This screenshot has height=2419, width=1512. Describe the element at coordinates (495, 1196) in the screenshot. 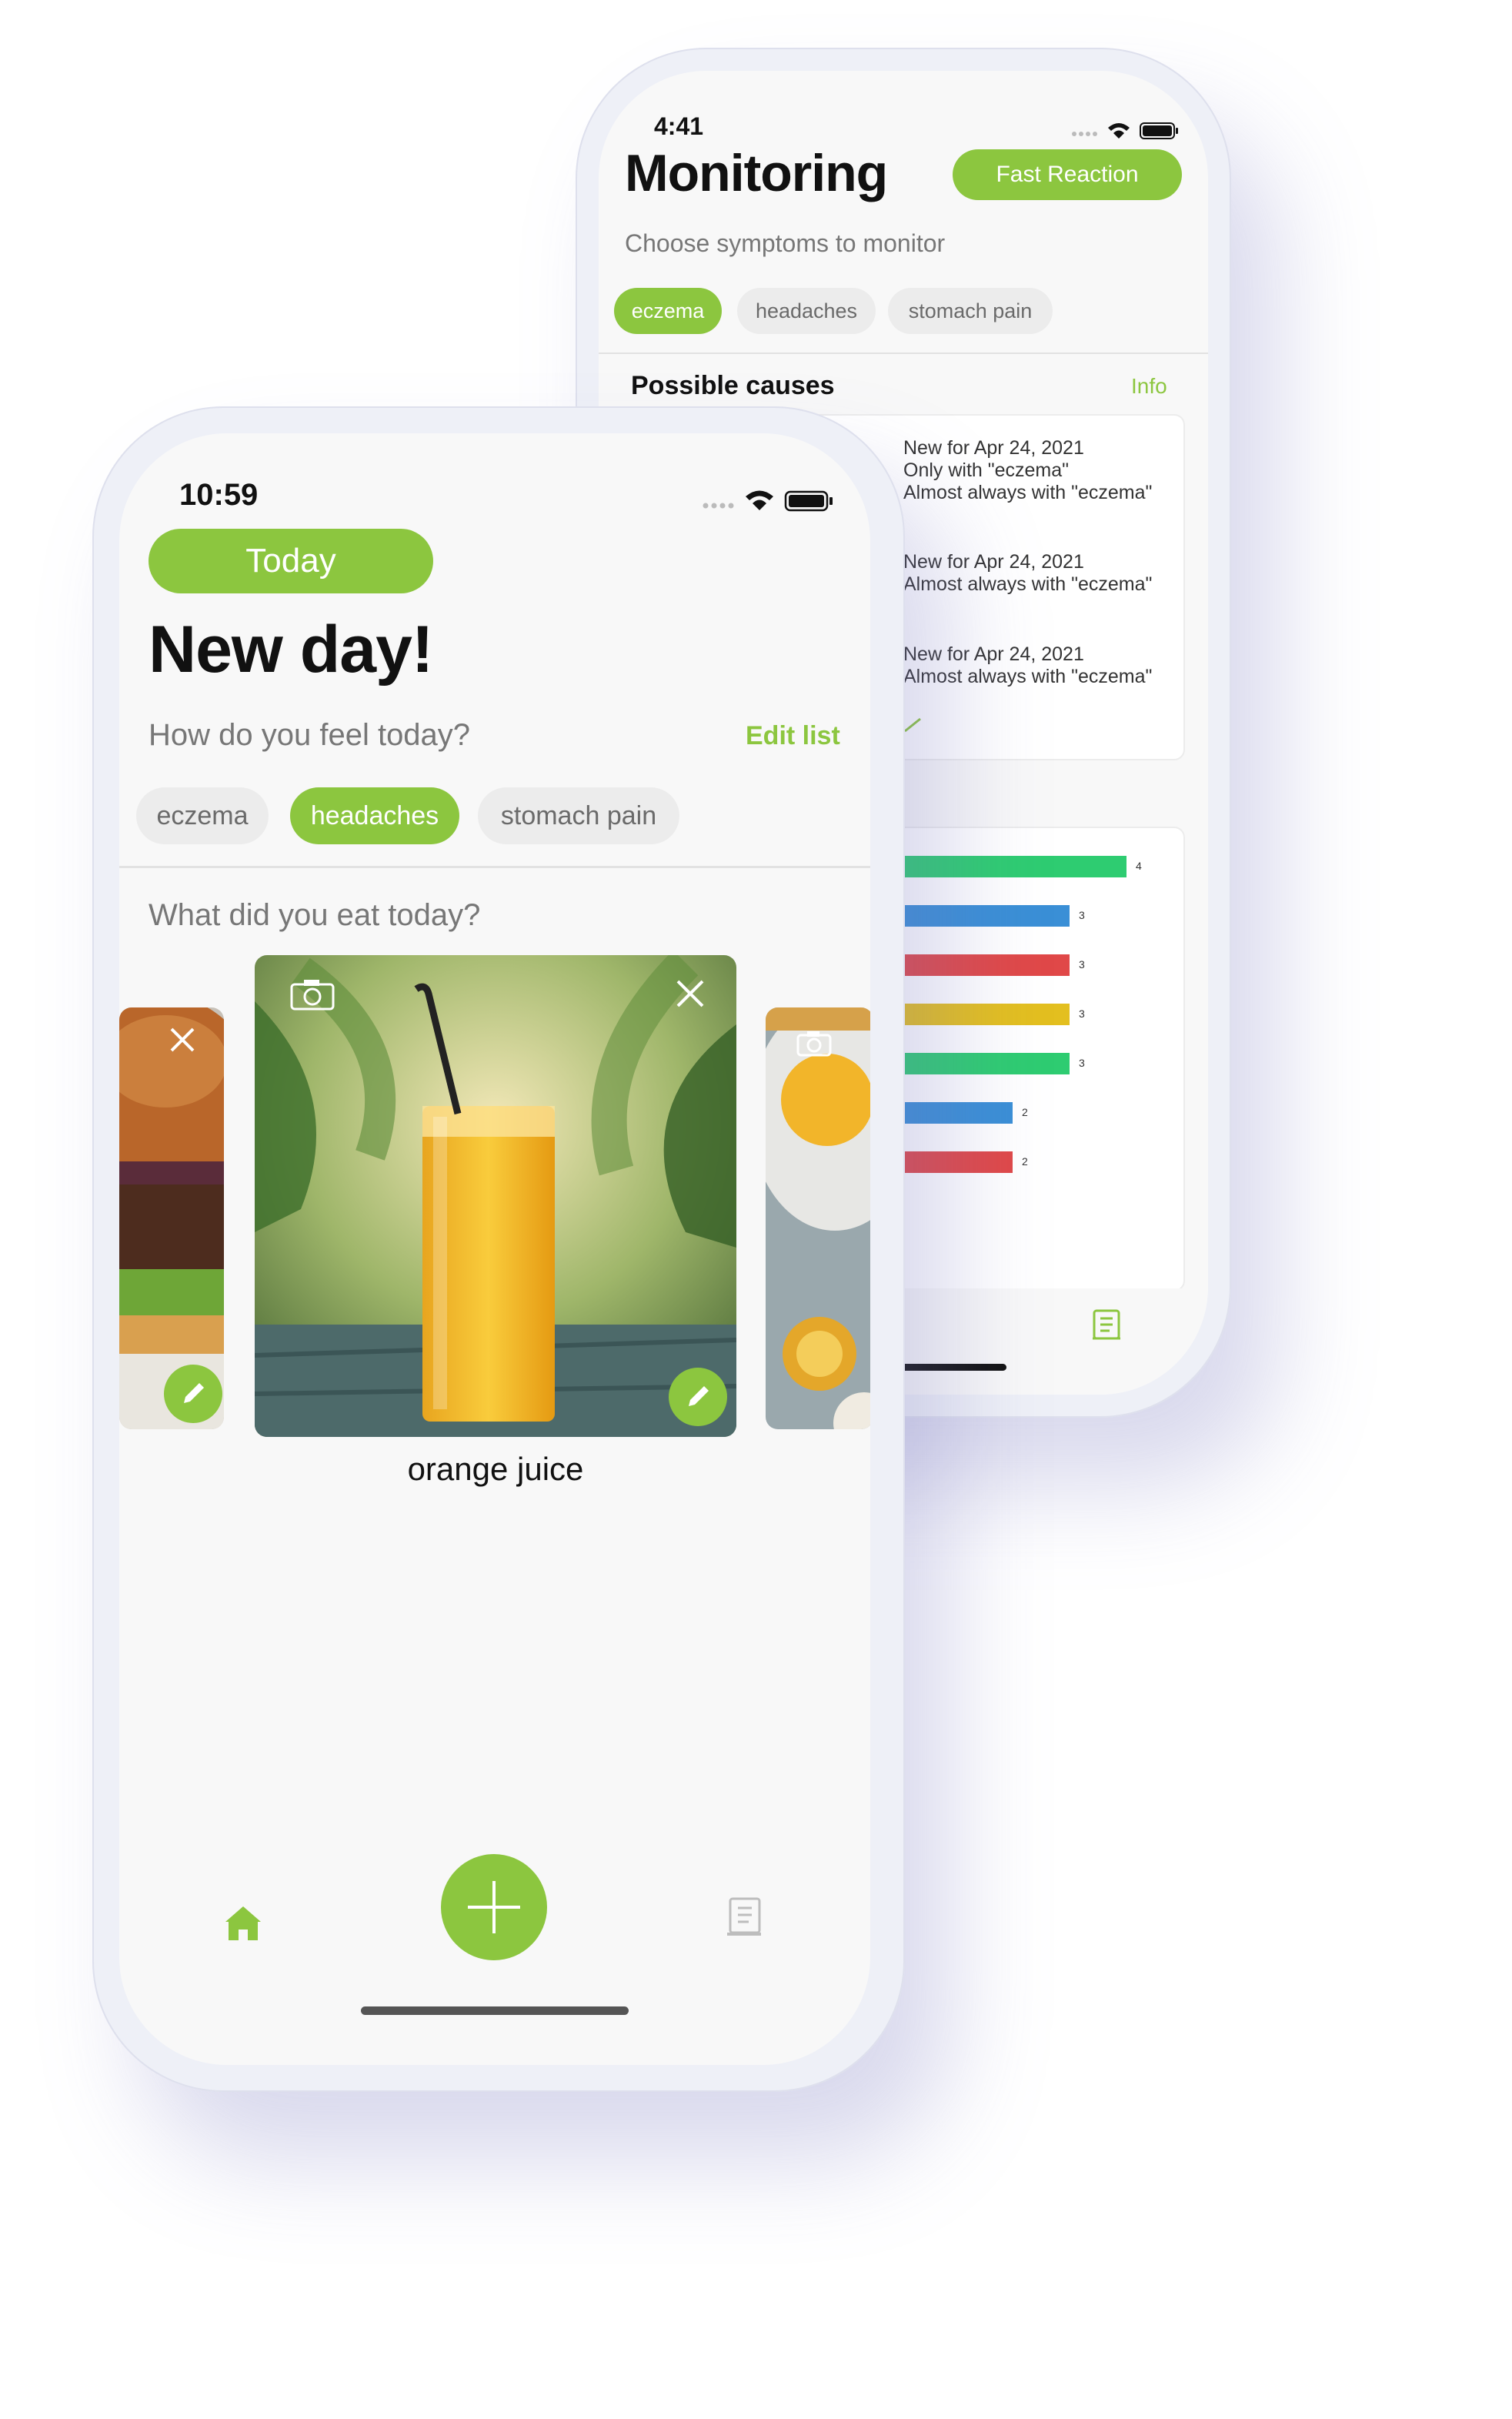

I see `food-photo-orange-juice` at that location.